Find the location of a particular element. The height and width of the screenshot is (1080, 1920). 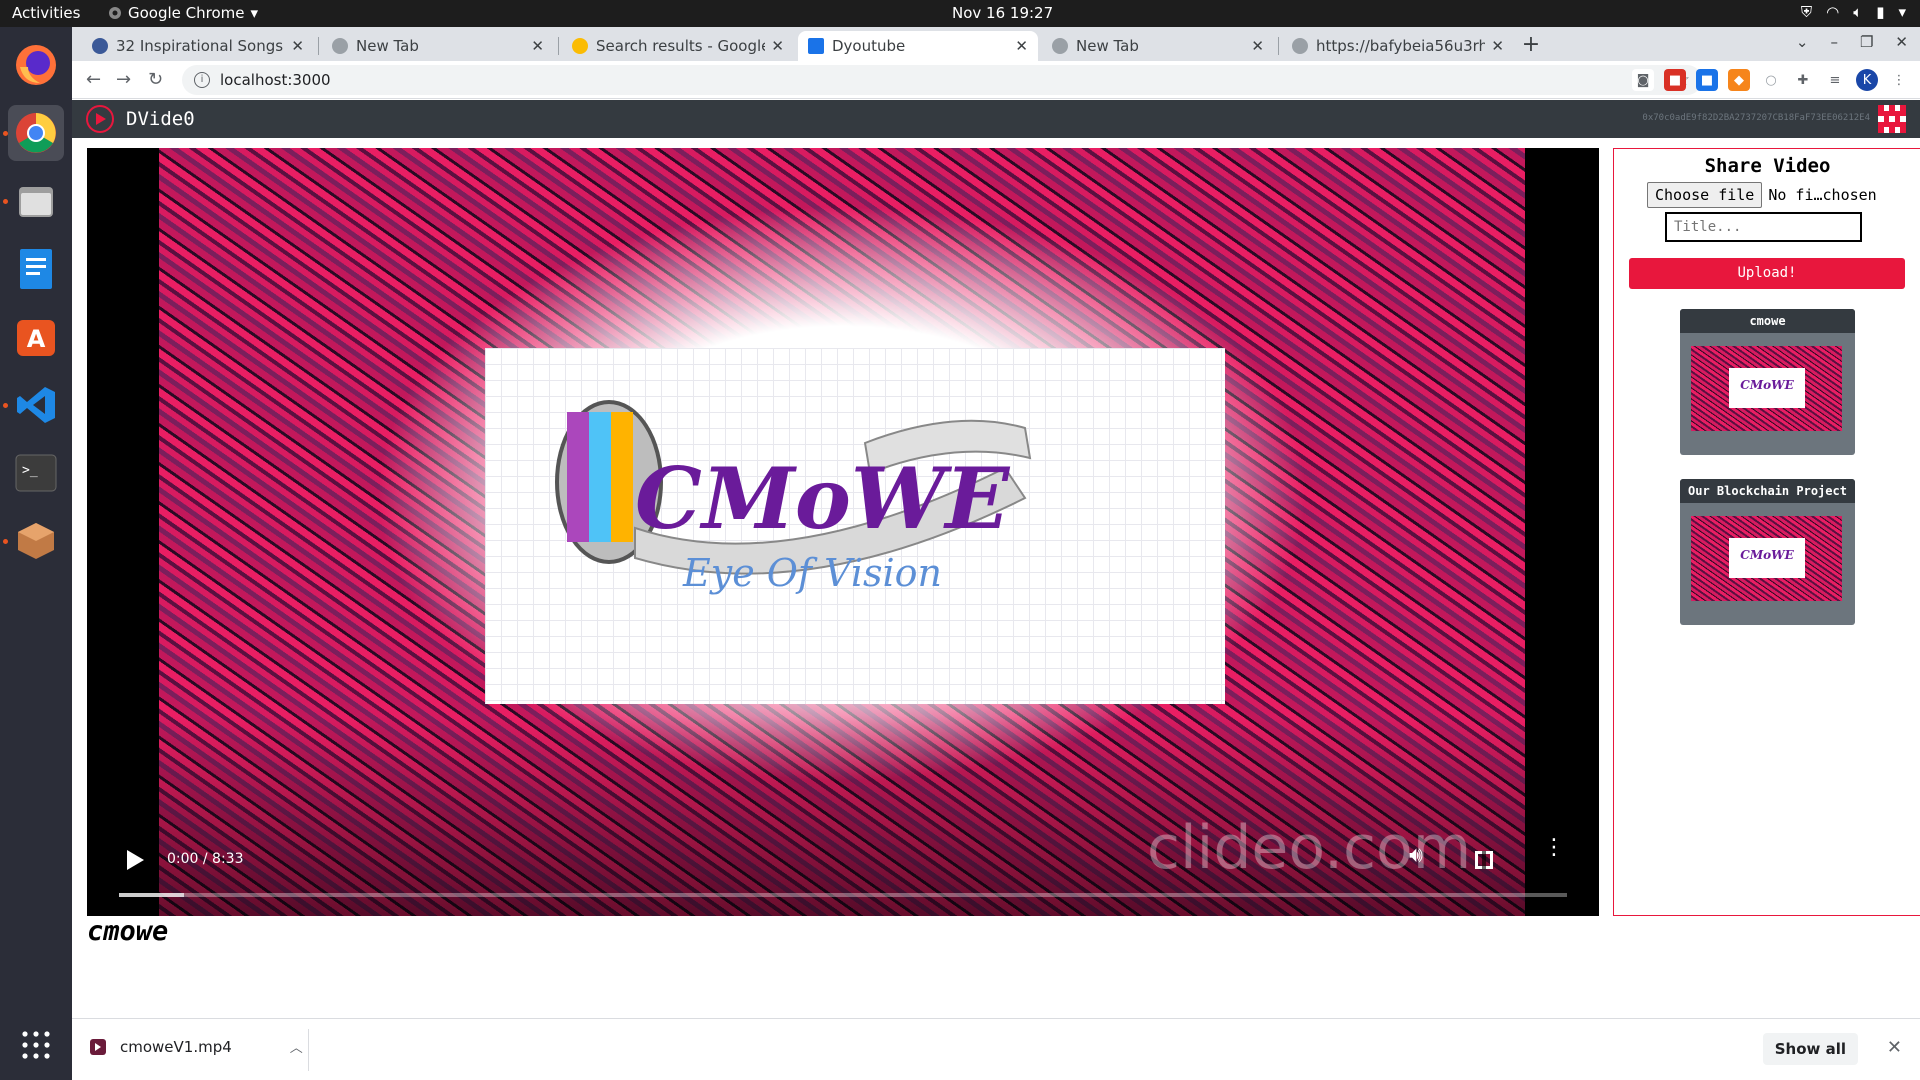

close-window-icon: ✕ is located at coordinates (1901, 42).